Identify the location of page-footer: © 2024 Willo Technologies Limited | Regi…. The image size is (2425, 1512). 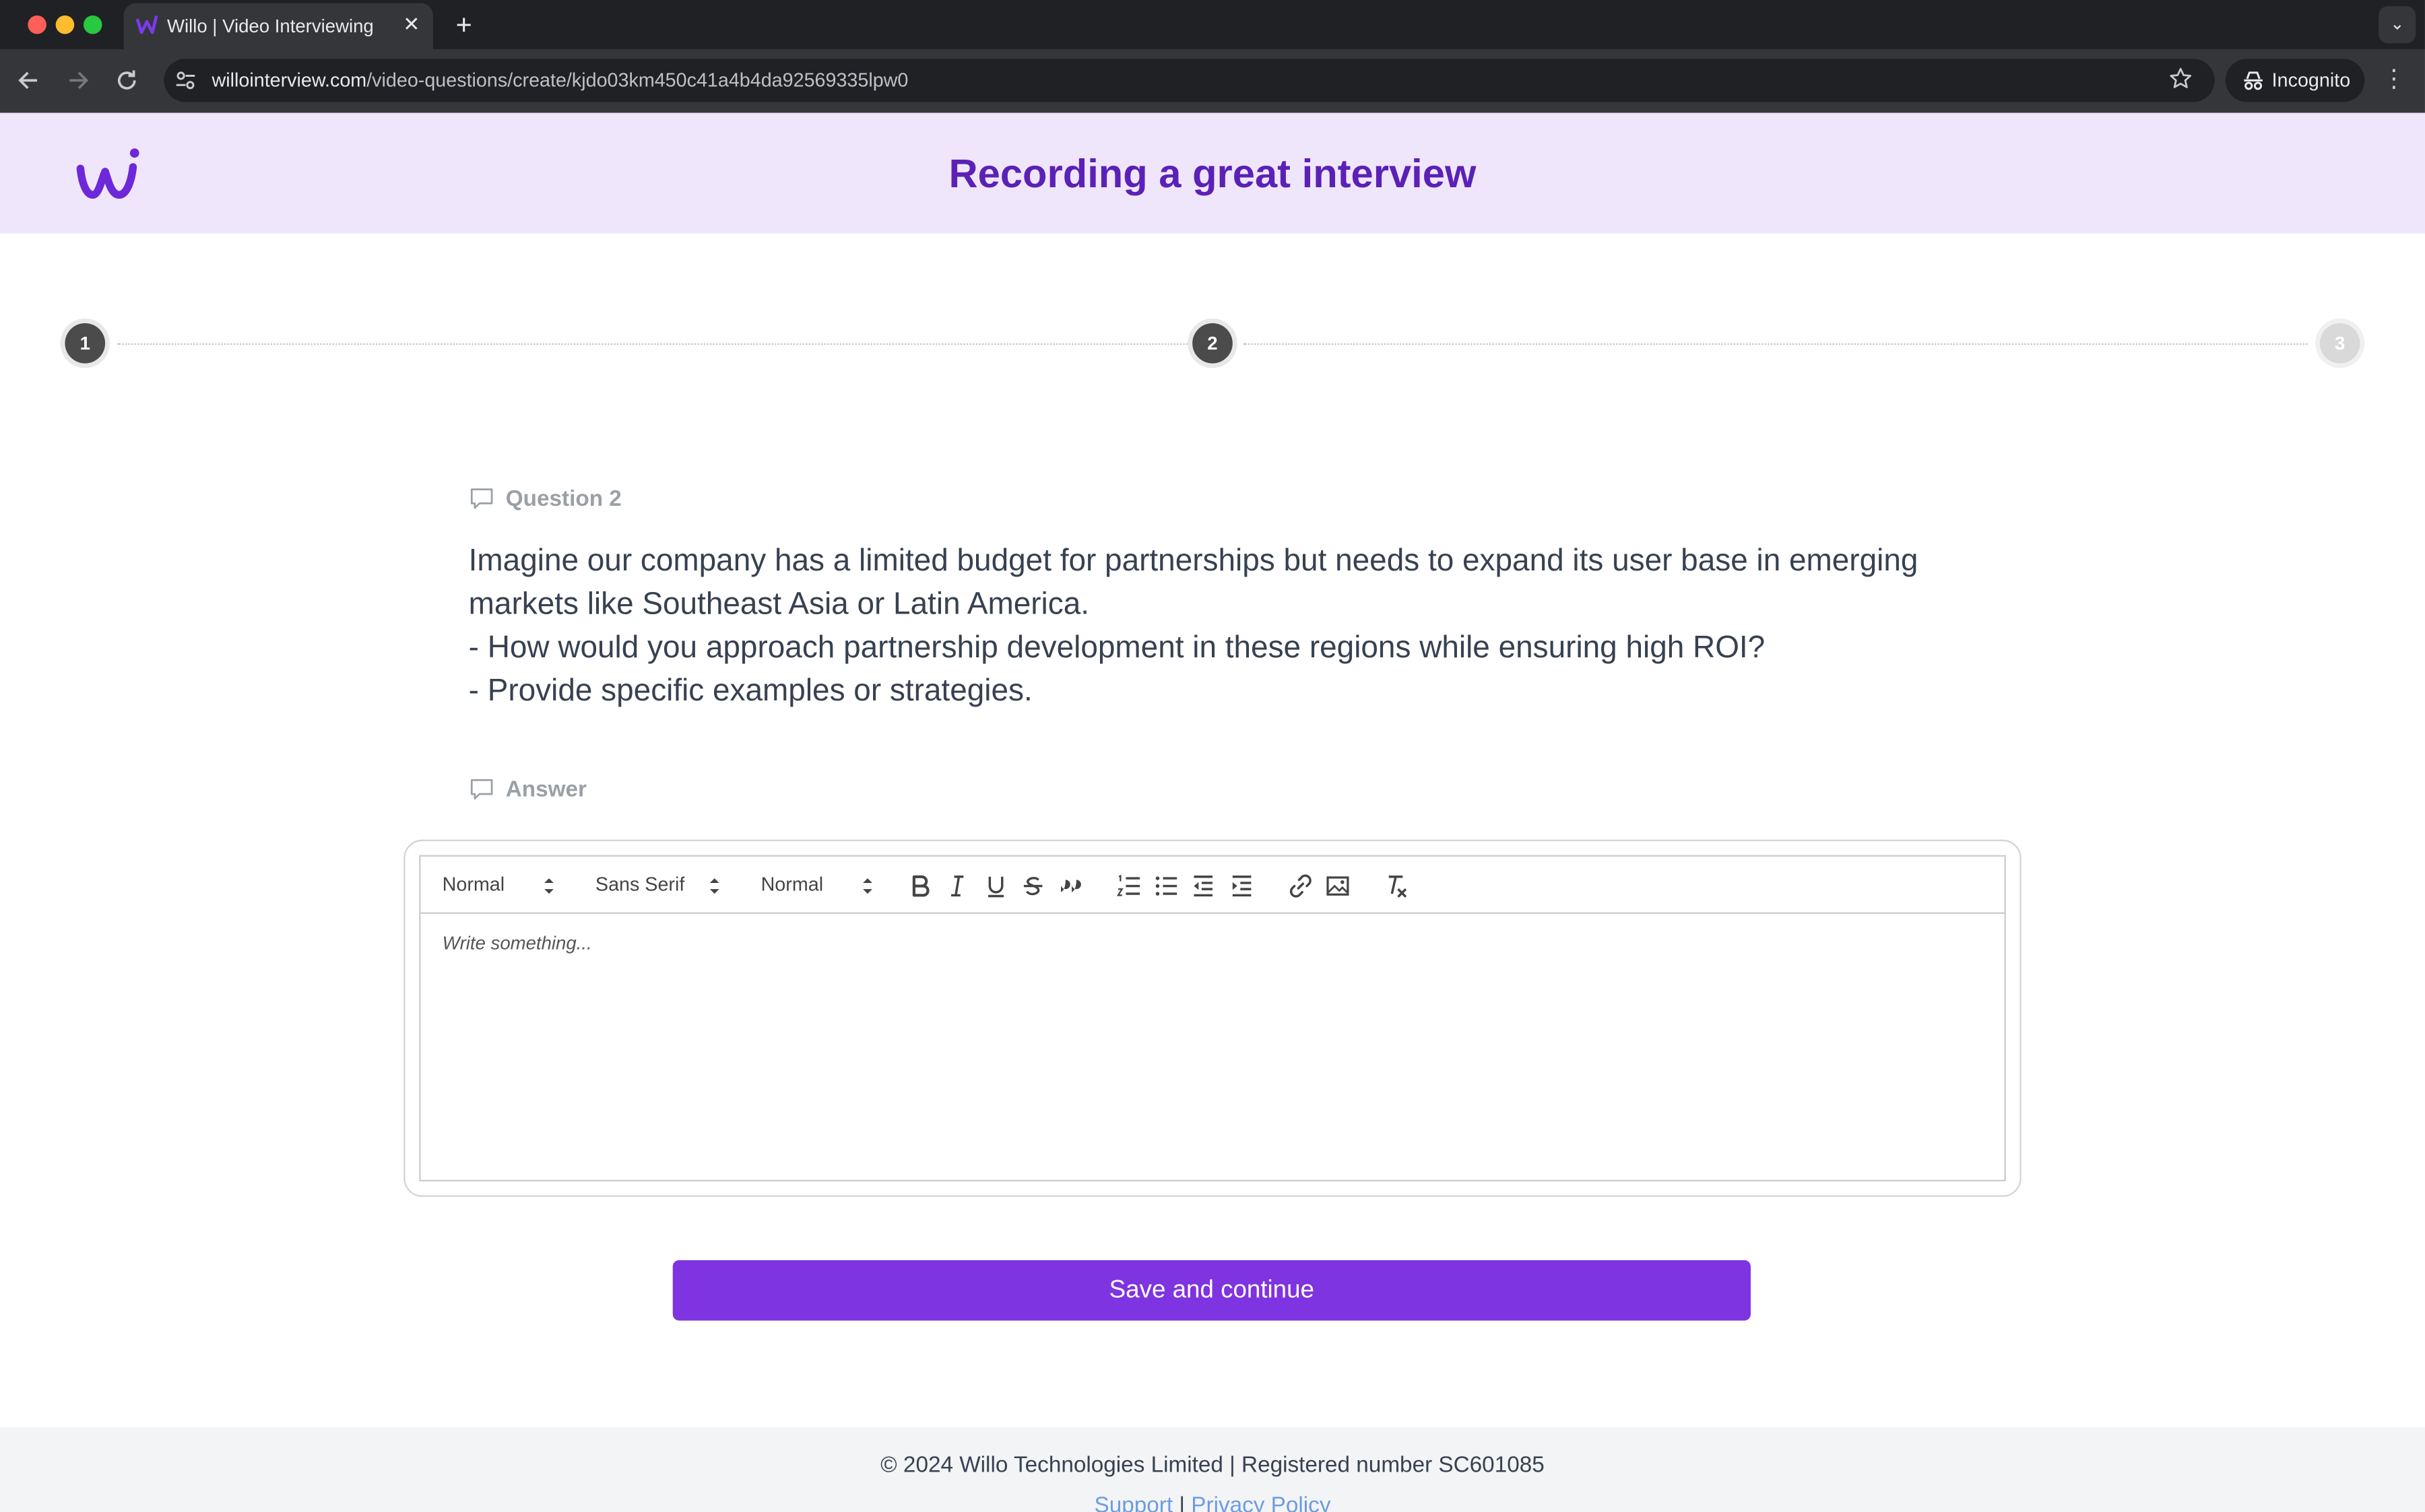
(1212, 1469).